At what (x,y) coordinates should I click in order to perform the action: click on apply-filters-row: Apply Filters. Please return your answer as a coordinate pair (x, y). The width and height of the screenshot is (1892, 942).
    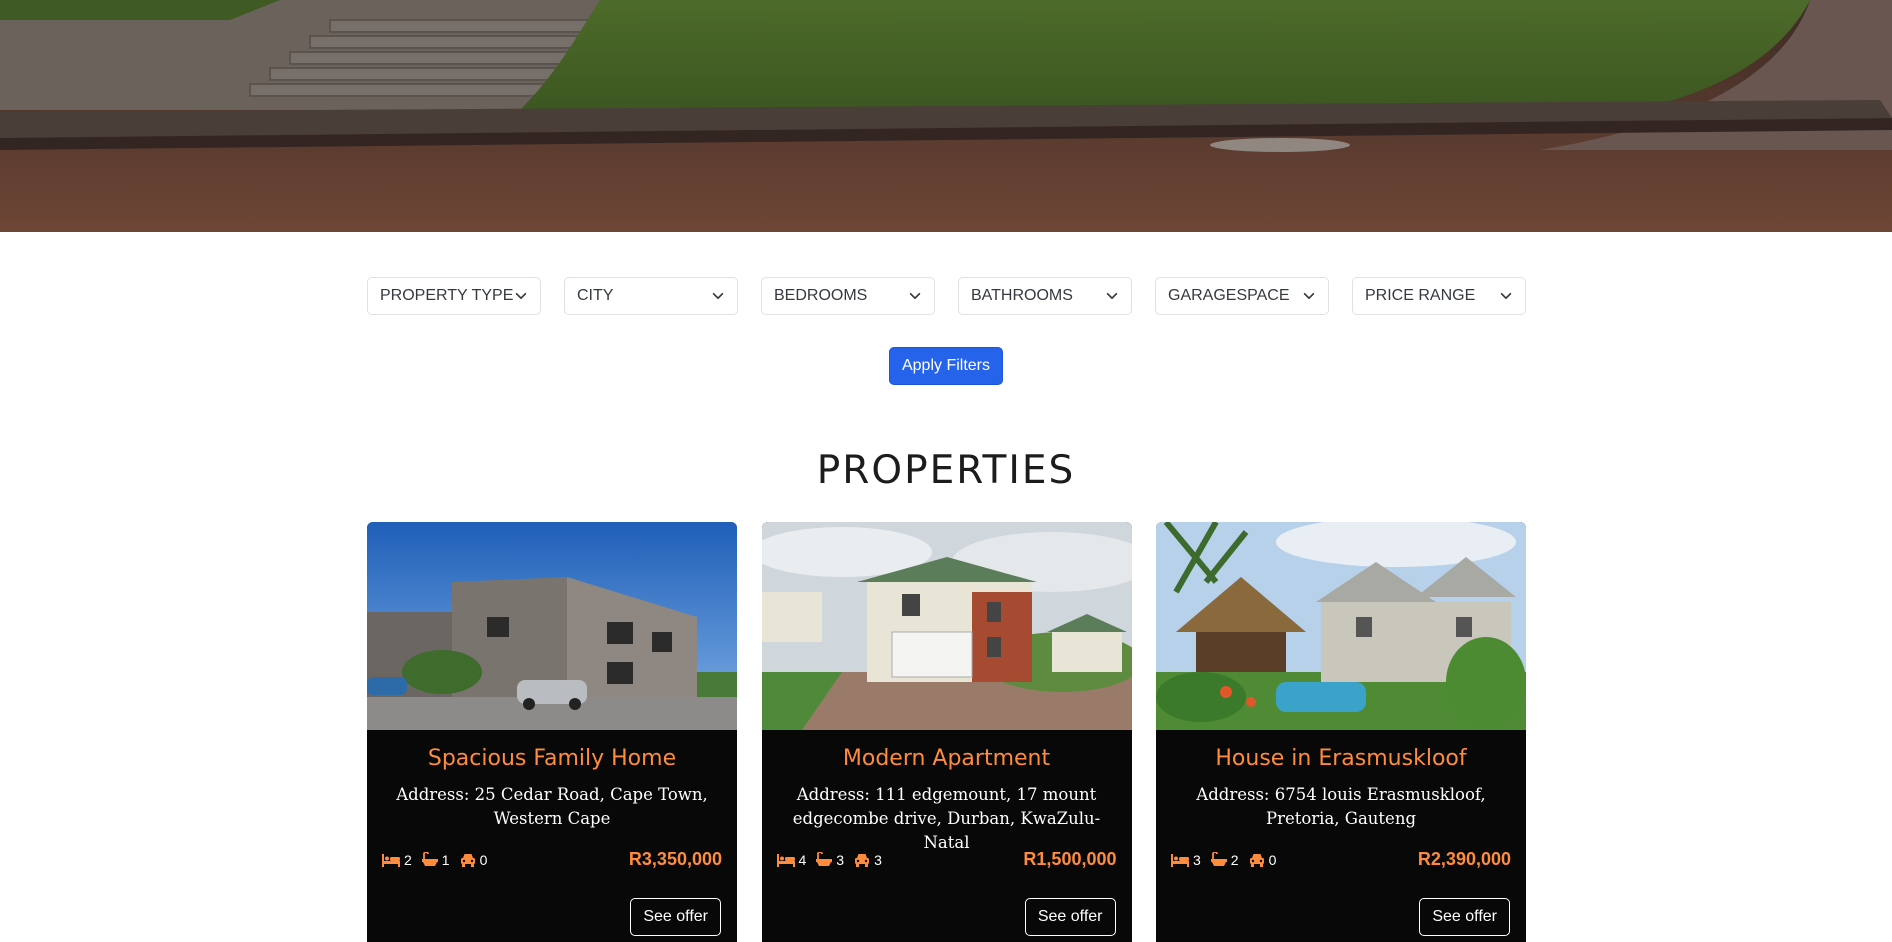
    Looking at the image, I should click on (946, 366).